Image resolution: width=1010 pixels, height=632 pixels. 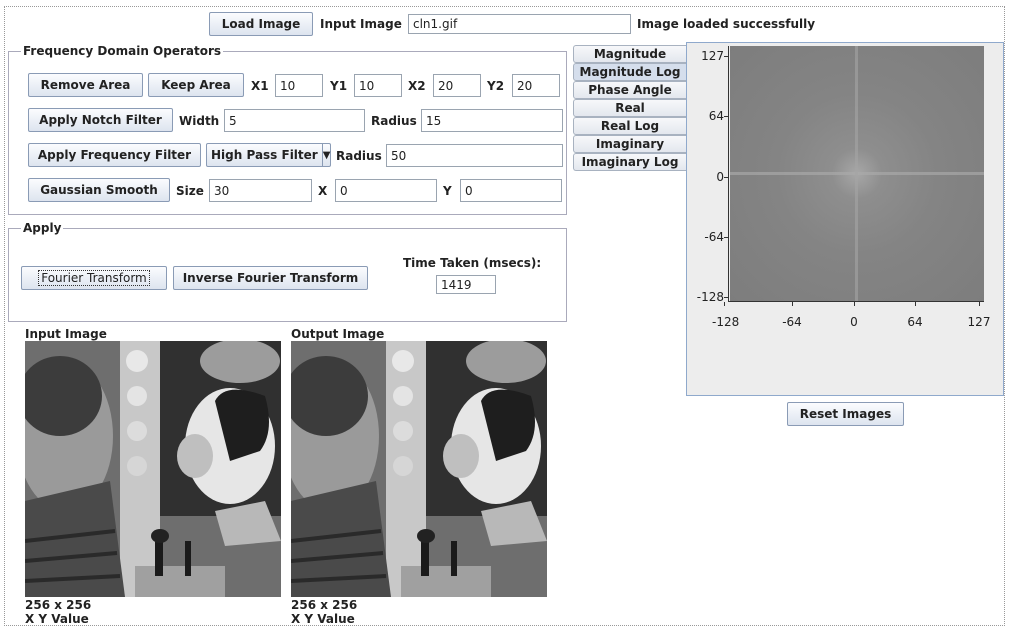 I want to click on spectrum-vertical-line, so click(x=856, y=173).